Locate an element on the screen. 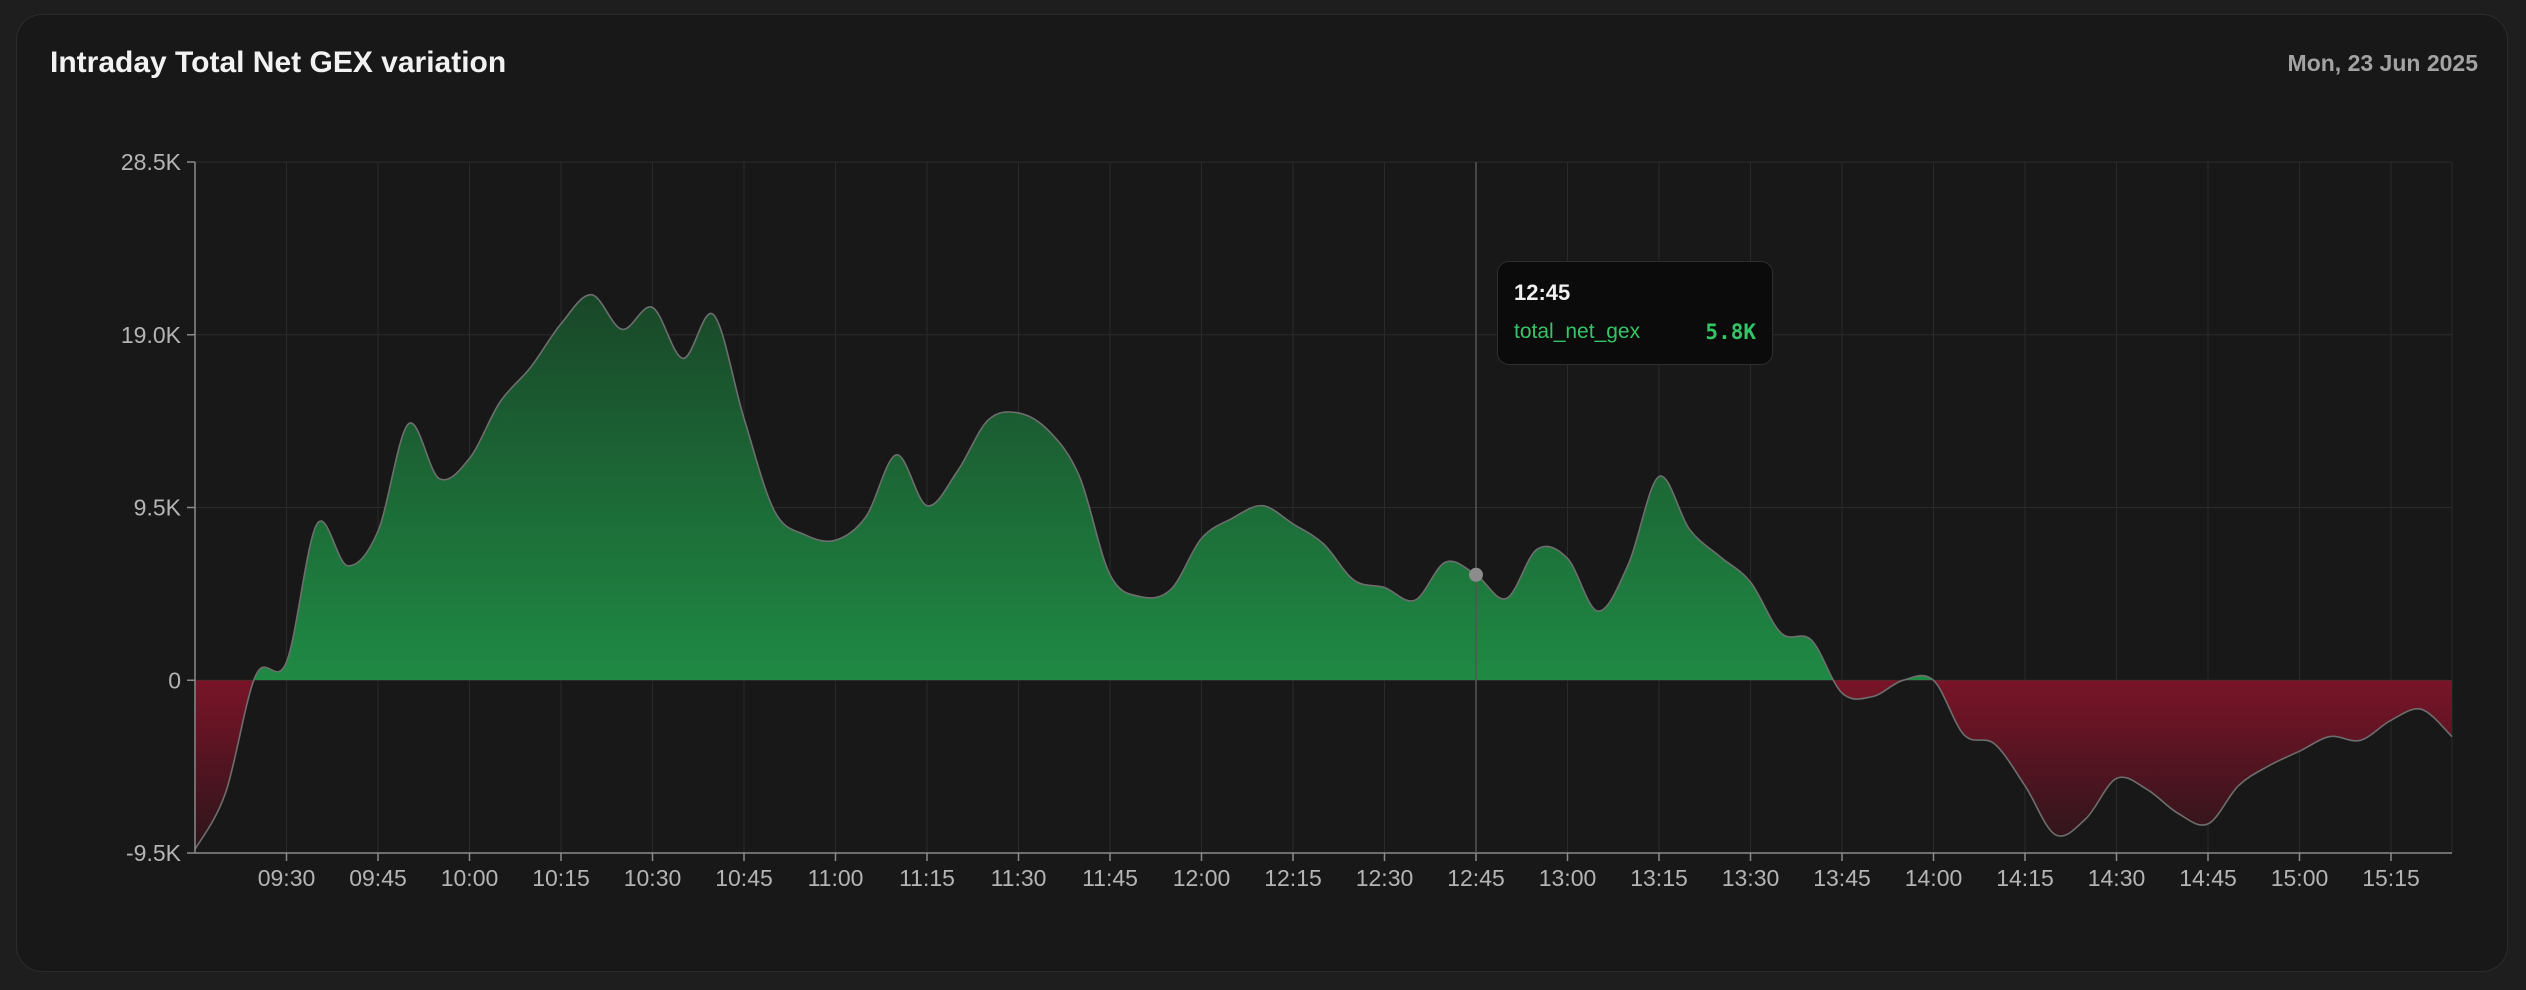 This screenshot has height=990, width=2526. x-tick-label: 11:45 is located at coordinates (1110, 878).